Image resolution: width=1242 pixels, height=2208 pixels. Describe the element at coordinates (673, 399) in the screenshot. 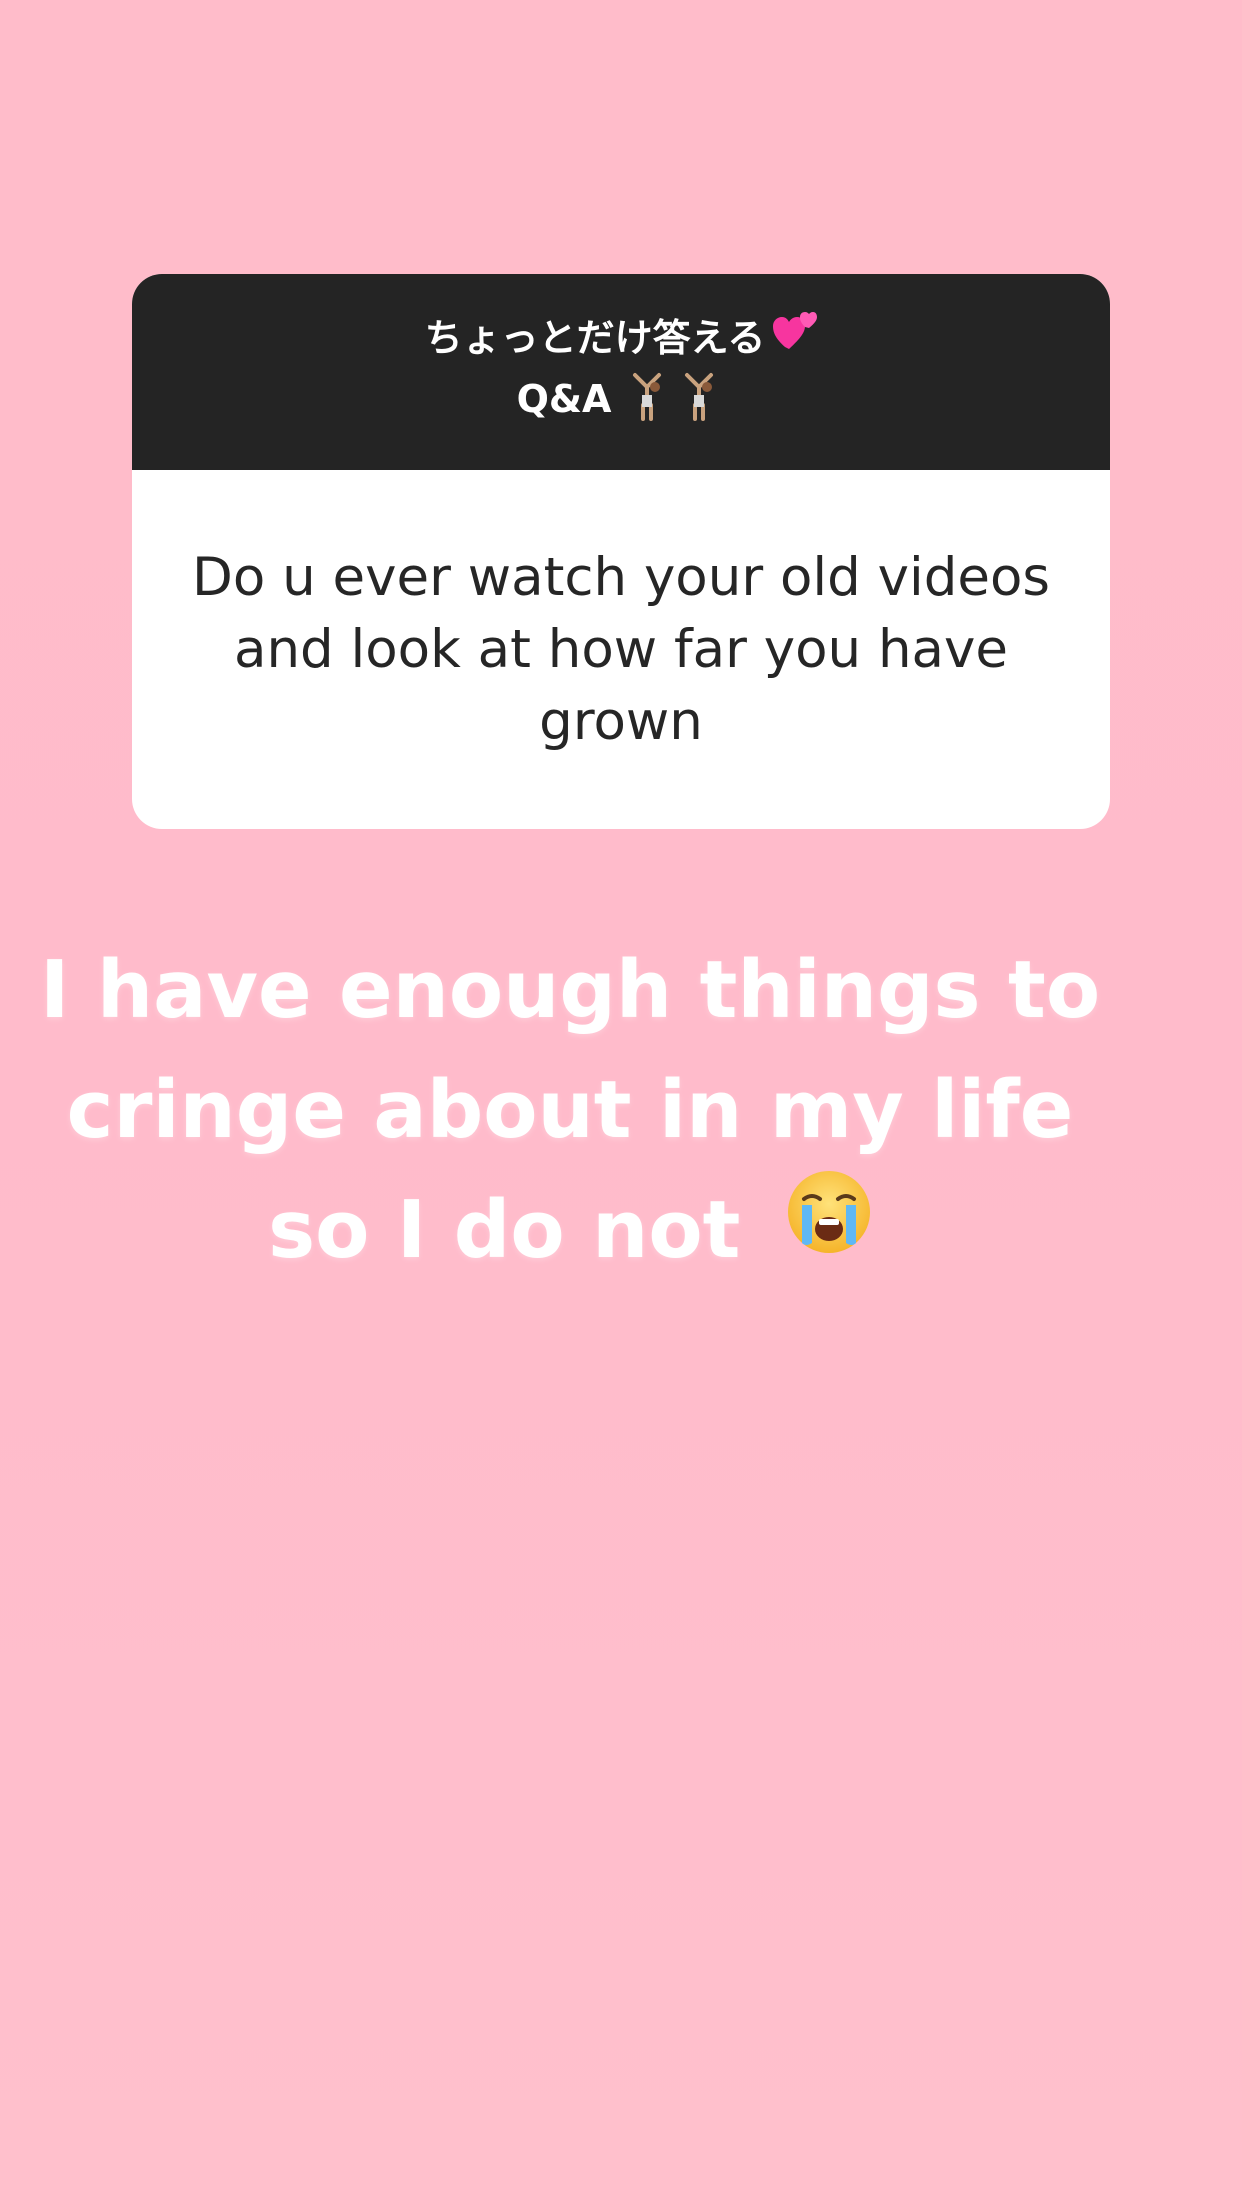

I see `cartwheel-icon` at that location.